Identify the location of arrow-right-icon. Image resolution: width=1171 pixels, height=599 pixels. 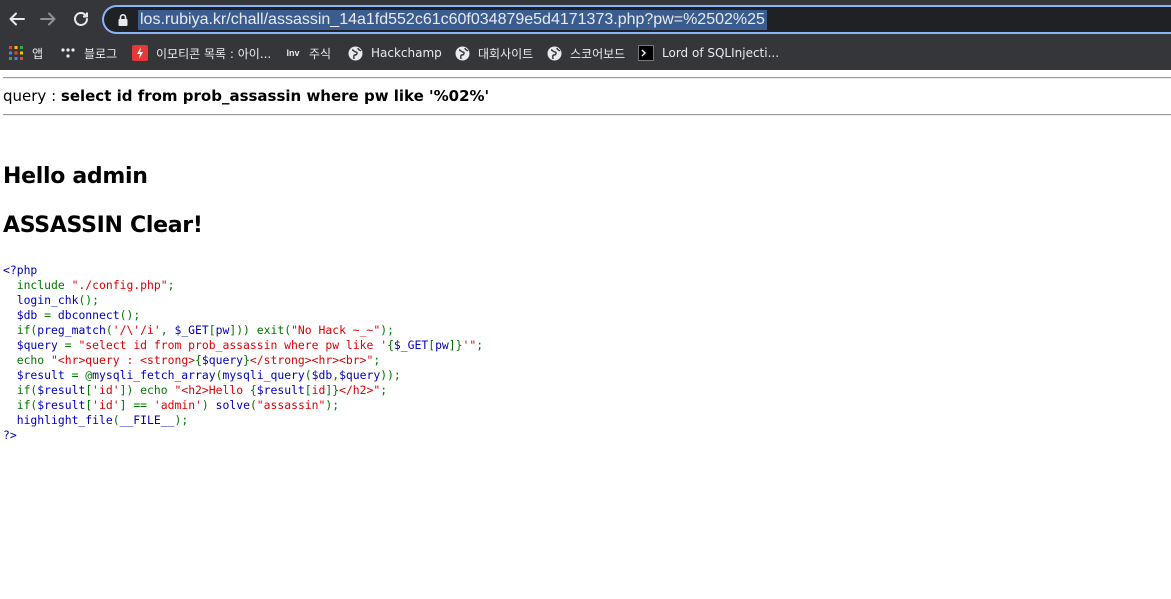
(48, 19).